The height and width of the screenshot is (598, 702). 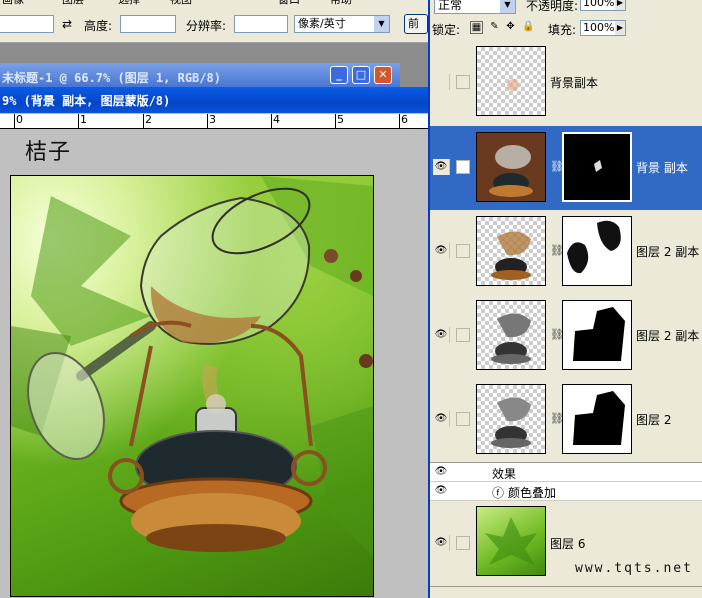 What do you see at coordinates (206, 26) in the screenshot?
I see `resolution-label: 分辨率:` at bounding box center [206, 26].